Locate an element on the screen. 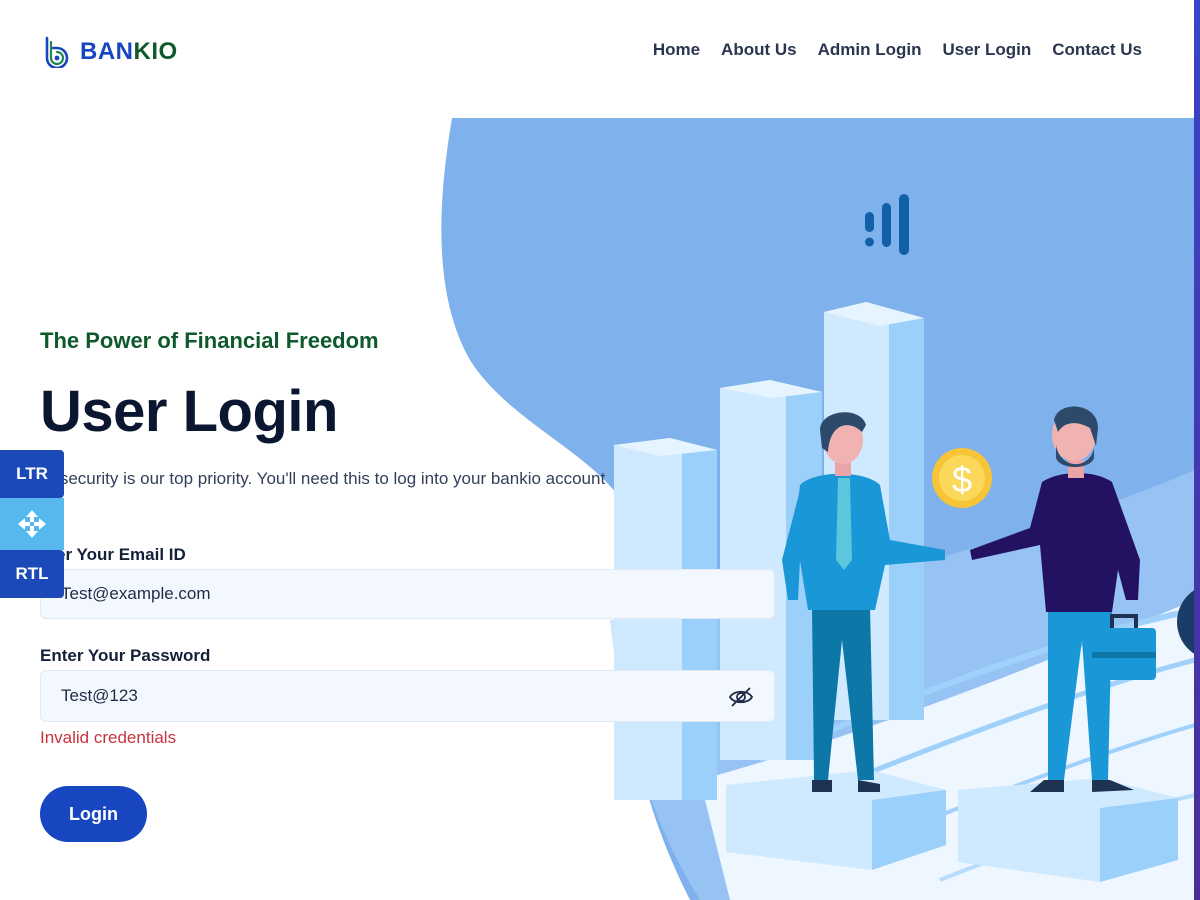  nav-user-login: User Login is located at coordinates (986, 50).